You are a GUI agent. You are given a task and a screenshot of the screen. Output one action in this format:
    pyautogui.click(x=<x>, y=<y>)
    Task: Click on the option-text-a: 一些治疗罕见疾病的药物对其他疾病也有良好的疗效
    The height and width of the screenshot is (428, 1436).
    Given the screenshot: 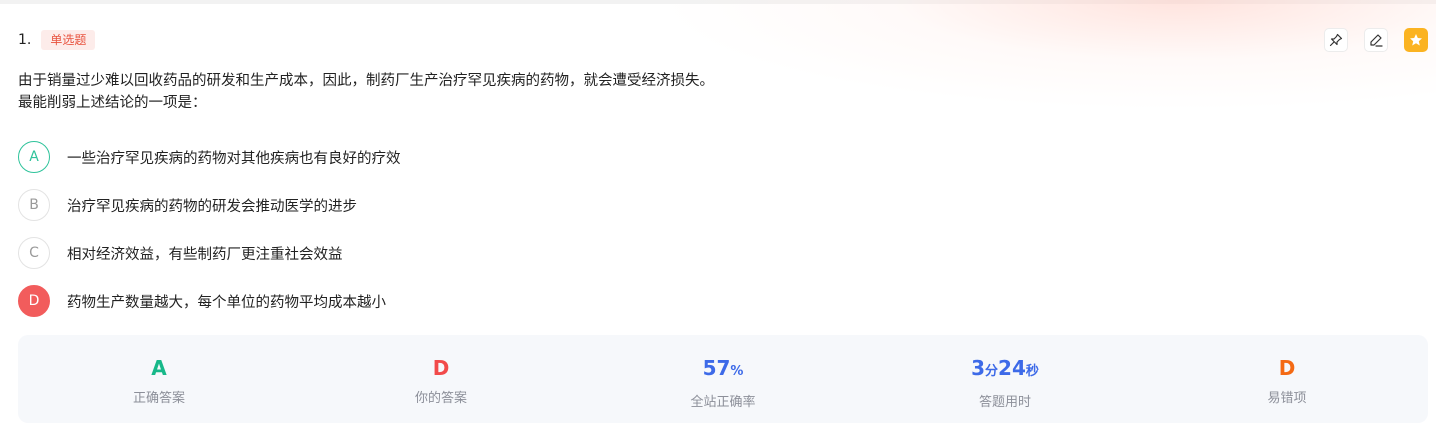 What is the action you would take?
    pyautogui.click(x=234, y=158)
    